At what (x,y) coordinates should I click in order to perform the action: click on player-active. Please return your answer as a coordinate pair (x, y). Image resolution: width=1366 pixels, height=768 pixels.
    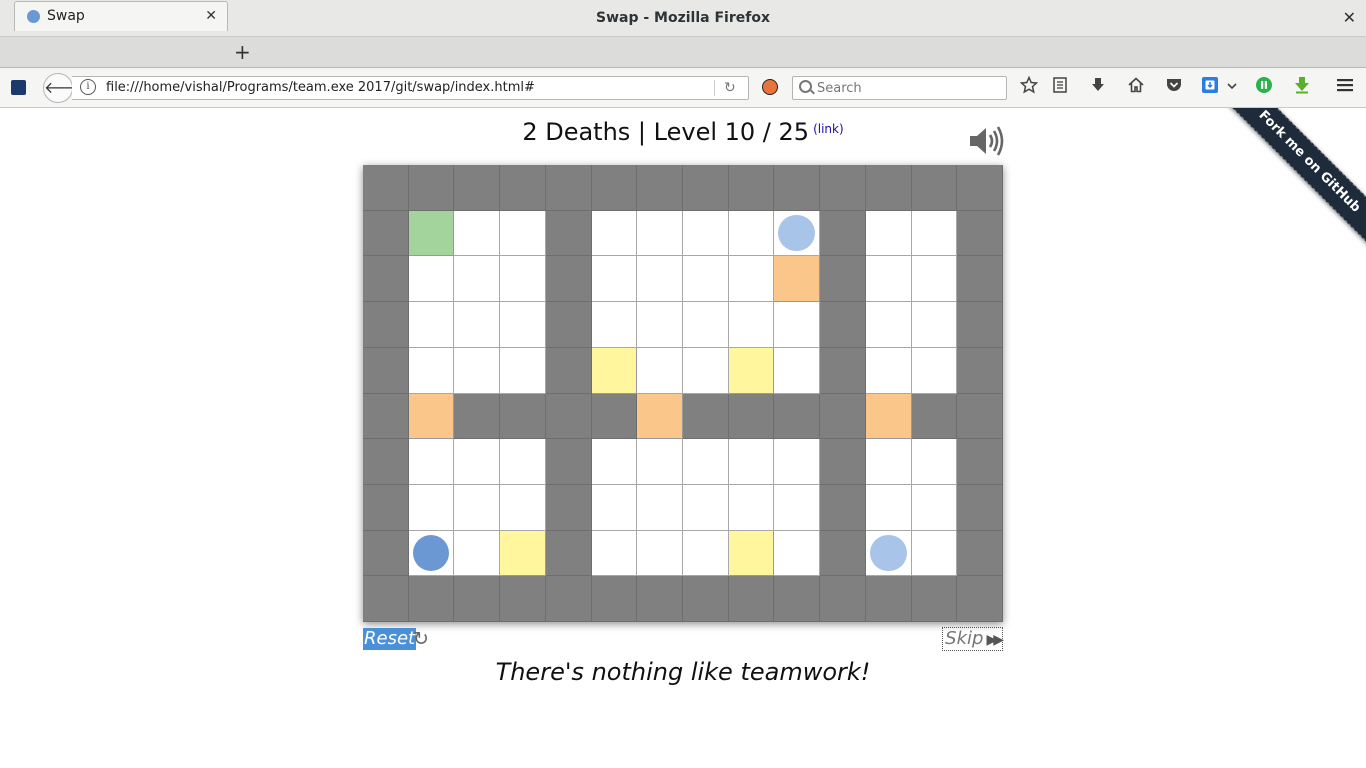
    Looking at the image, I should click on (431, 553).